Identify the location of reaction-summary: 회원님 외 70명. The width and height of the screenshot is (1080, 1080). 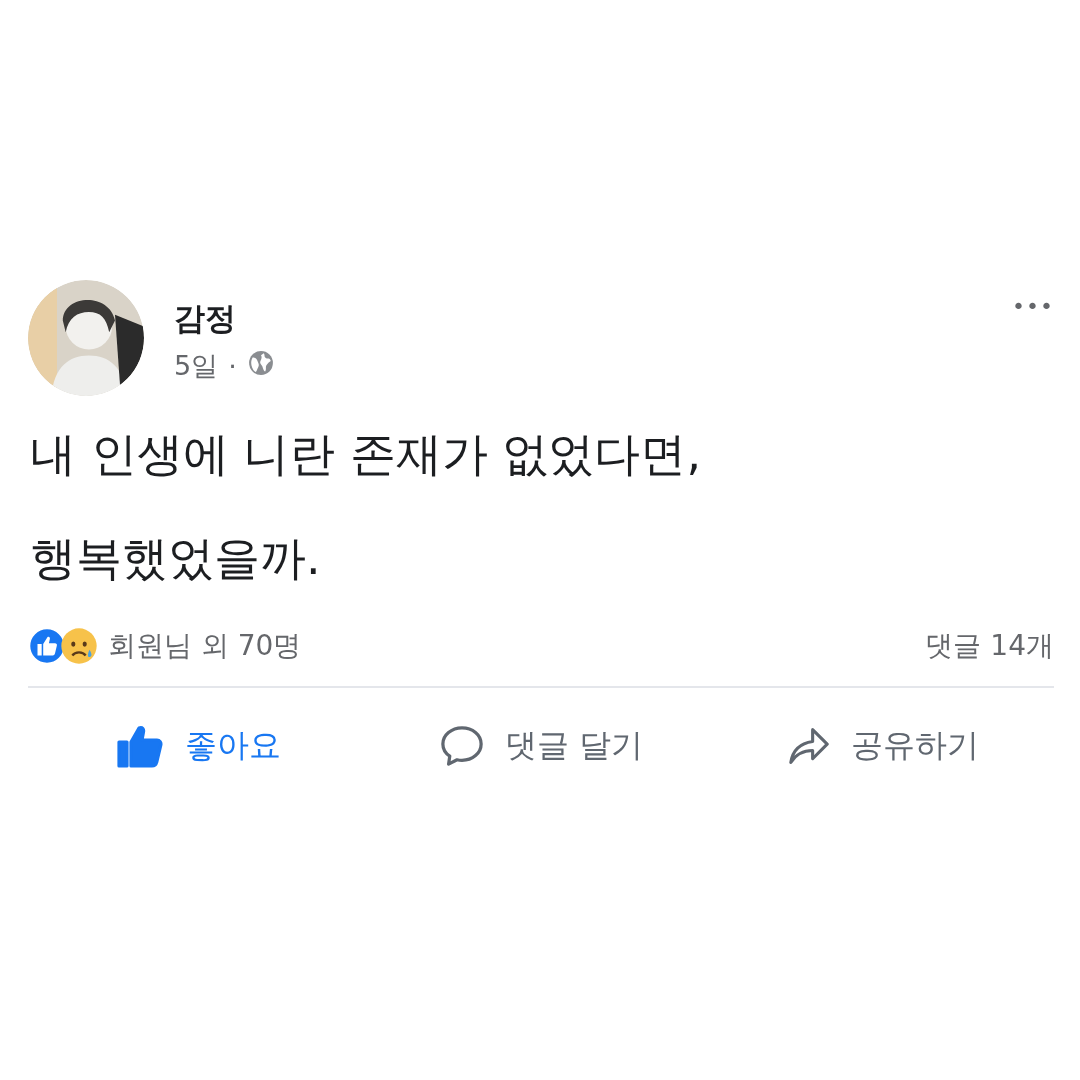
(517, 646).